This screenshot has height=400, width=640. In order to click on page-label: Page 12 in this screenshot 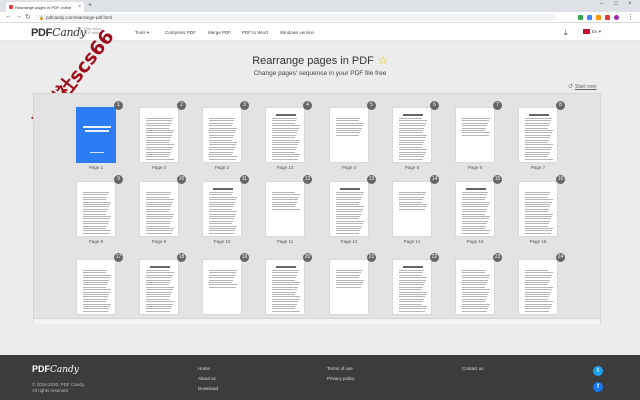, I will do `click(349, 241)`.